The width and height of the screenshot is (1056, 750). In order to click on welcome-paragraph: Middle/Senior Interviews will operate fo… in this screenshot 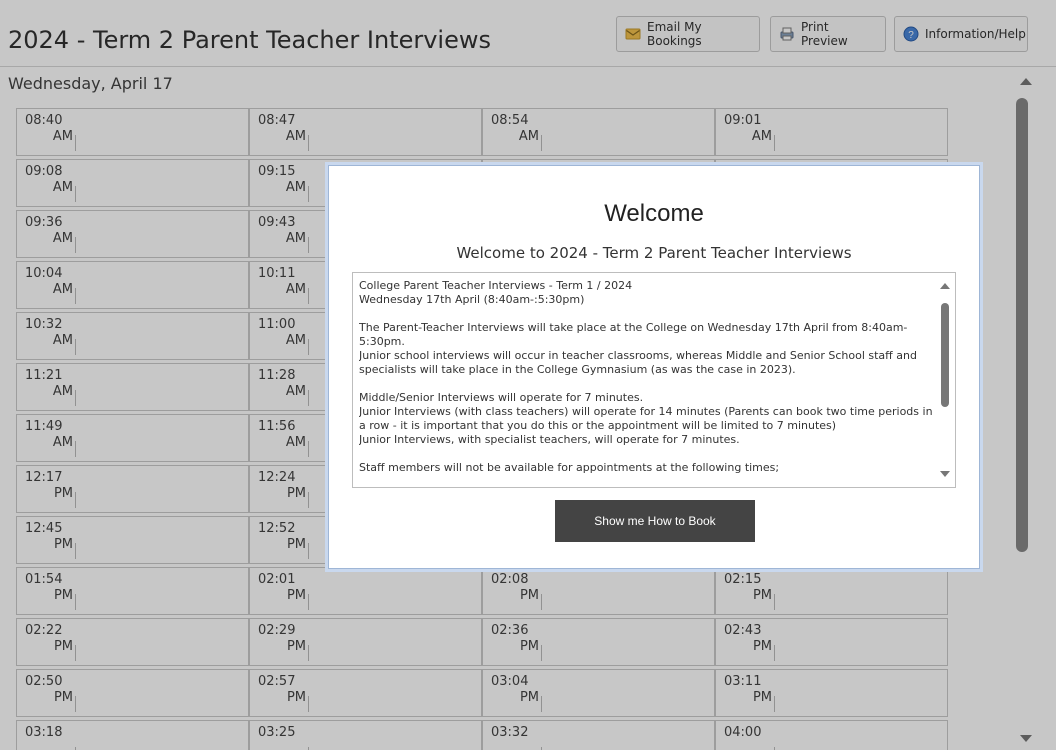, I will do `click(646, 418)`.